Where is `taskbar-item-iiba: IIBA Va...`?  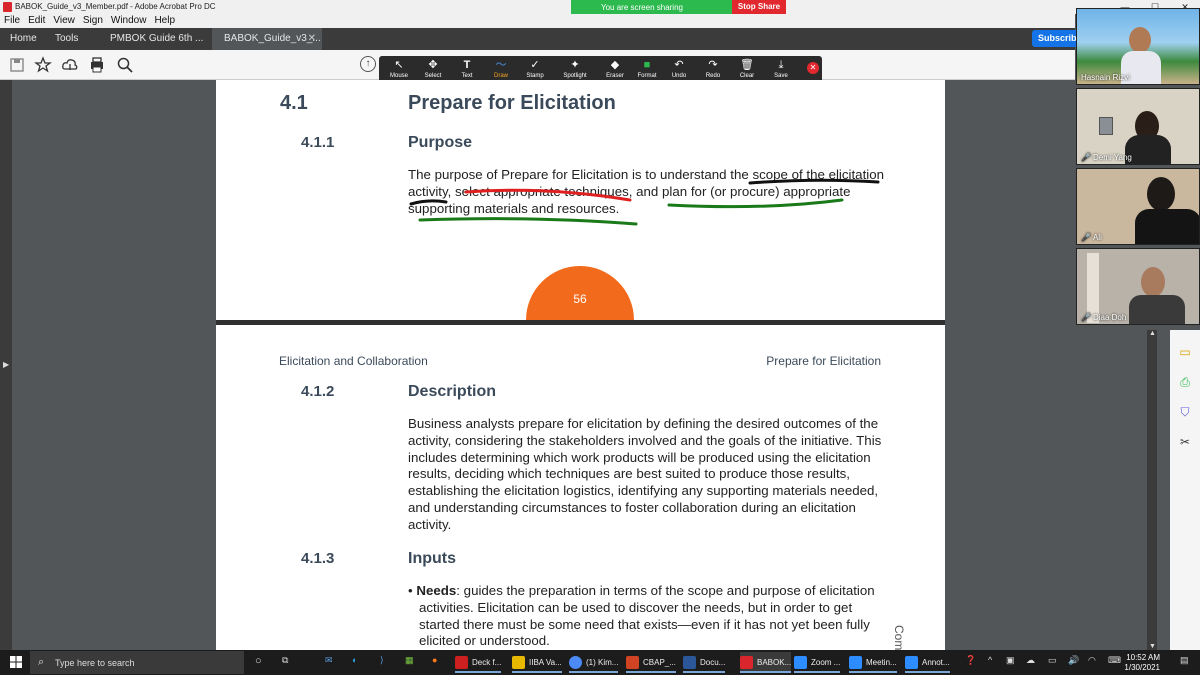 taskbar-item-iiba: IIBA Va... is located at coordinates (537, 662).